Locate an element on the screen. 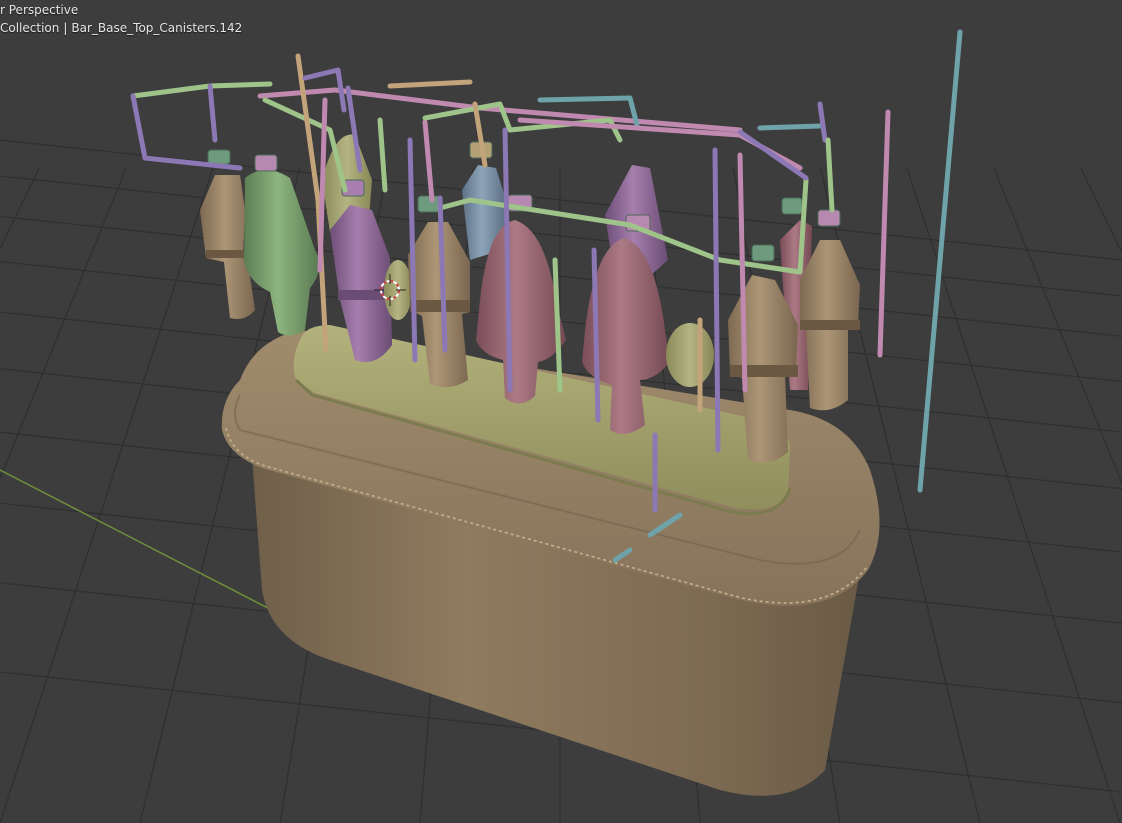 The image size is (1122, 823). collection-name: Collection is located at coordinates (30, 28).